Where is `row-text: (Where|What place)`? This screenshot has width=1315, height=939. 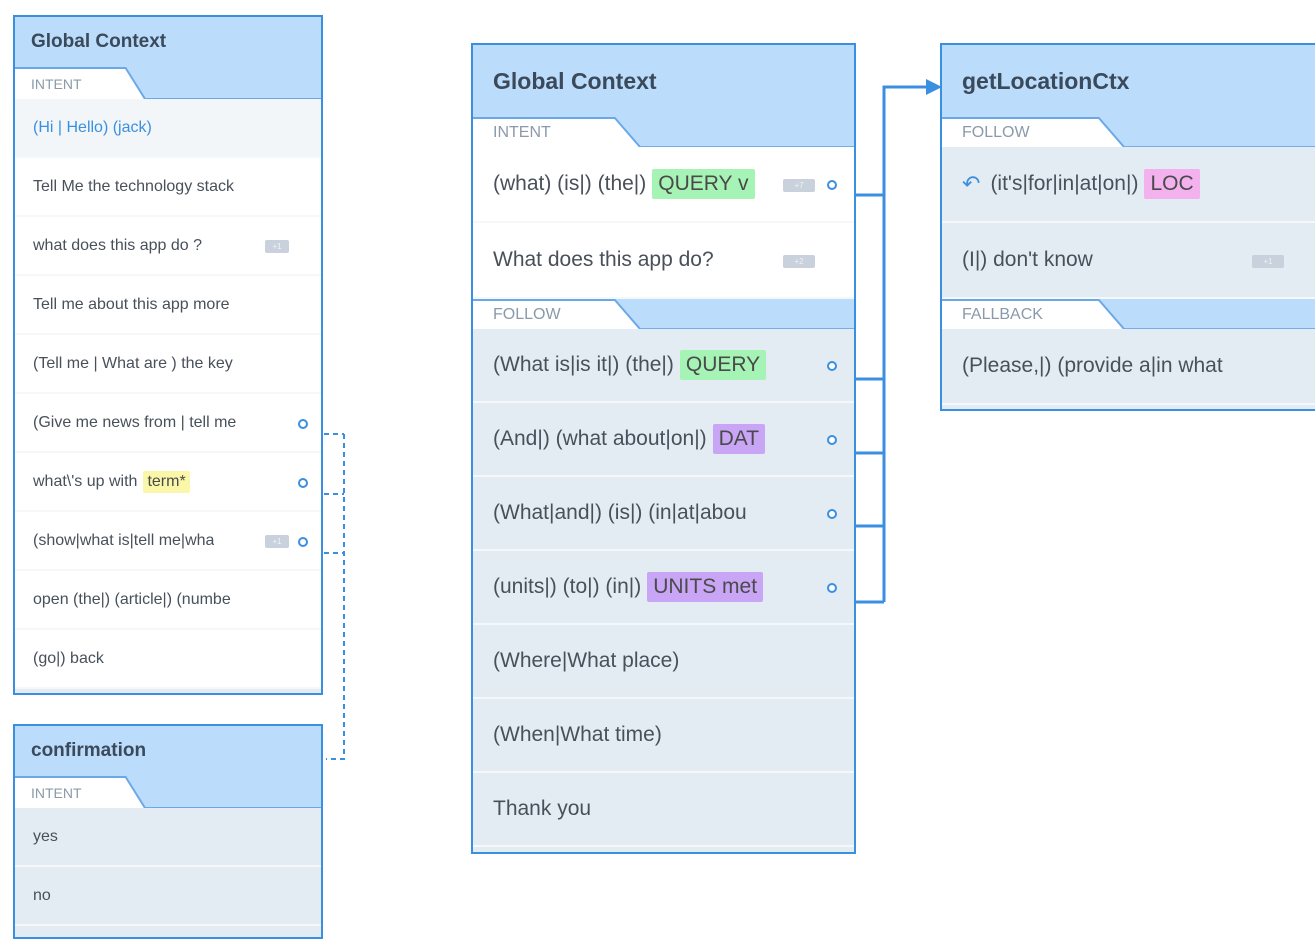
row-text: (Where|What place) is located at coordinates (586, 660).